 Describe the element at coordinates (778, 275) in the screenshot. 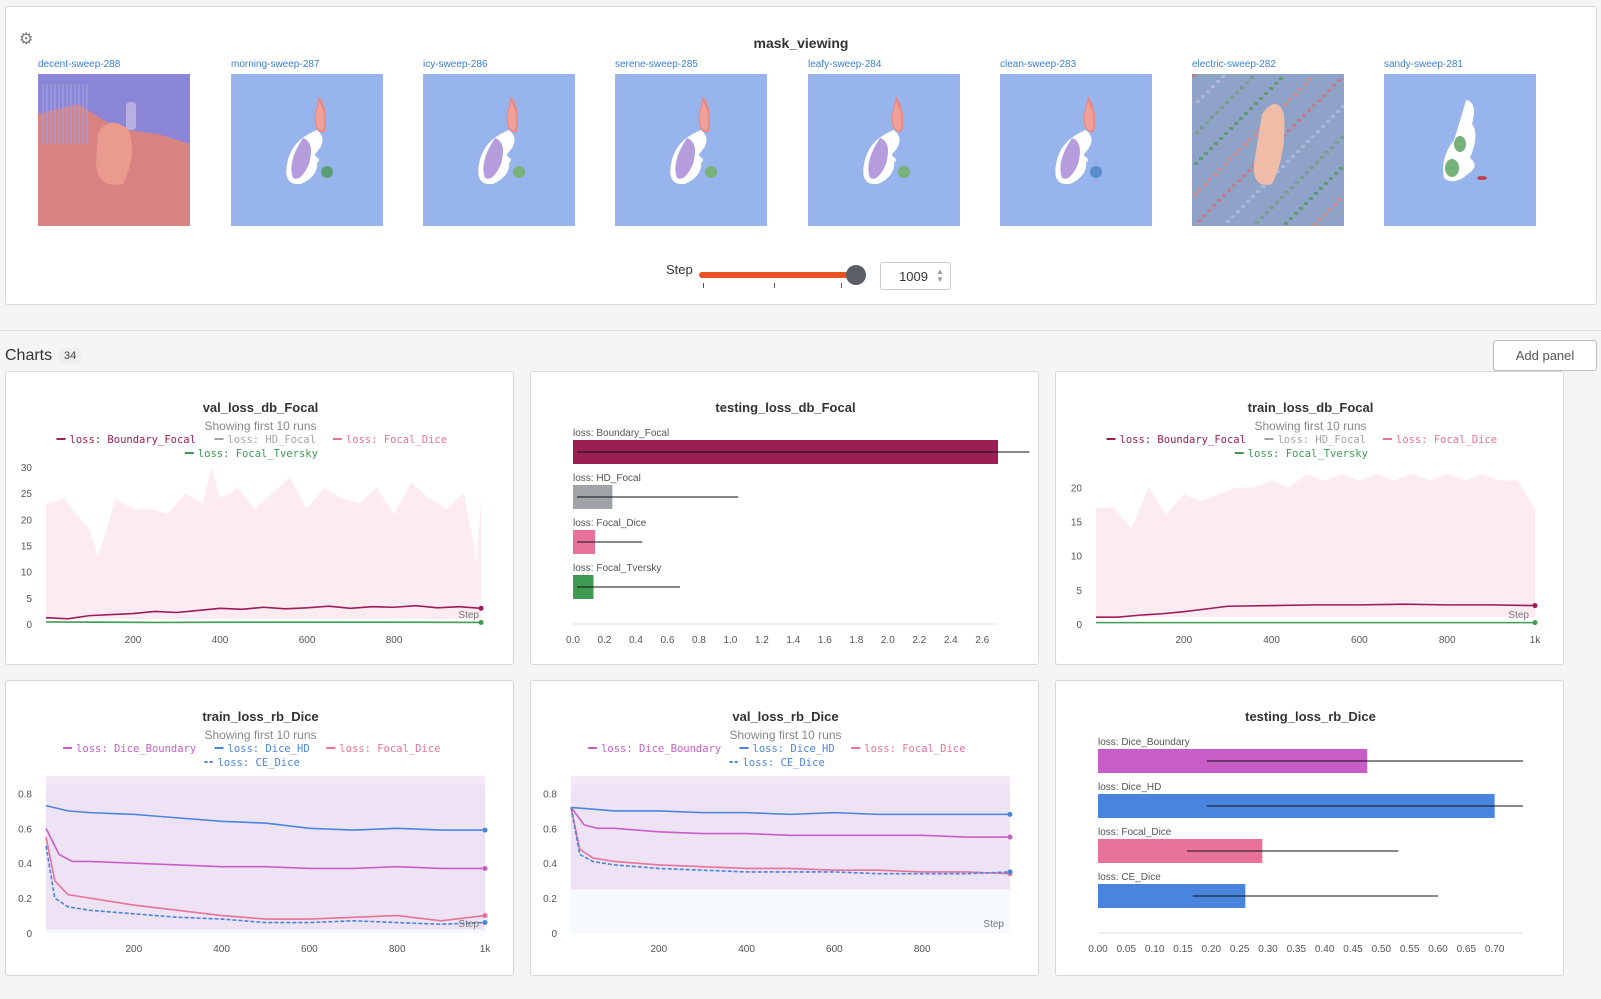

I see `step-slider` at that location.